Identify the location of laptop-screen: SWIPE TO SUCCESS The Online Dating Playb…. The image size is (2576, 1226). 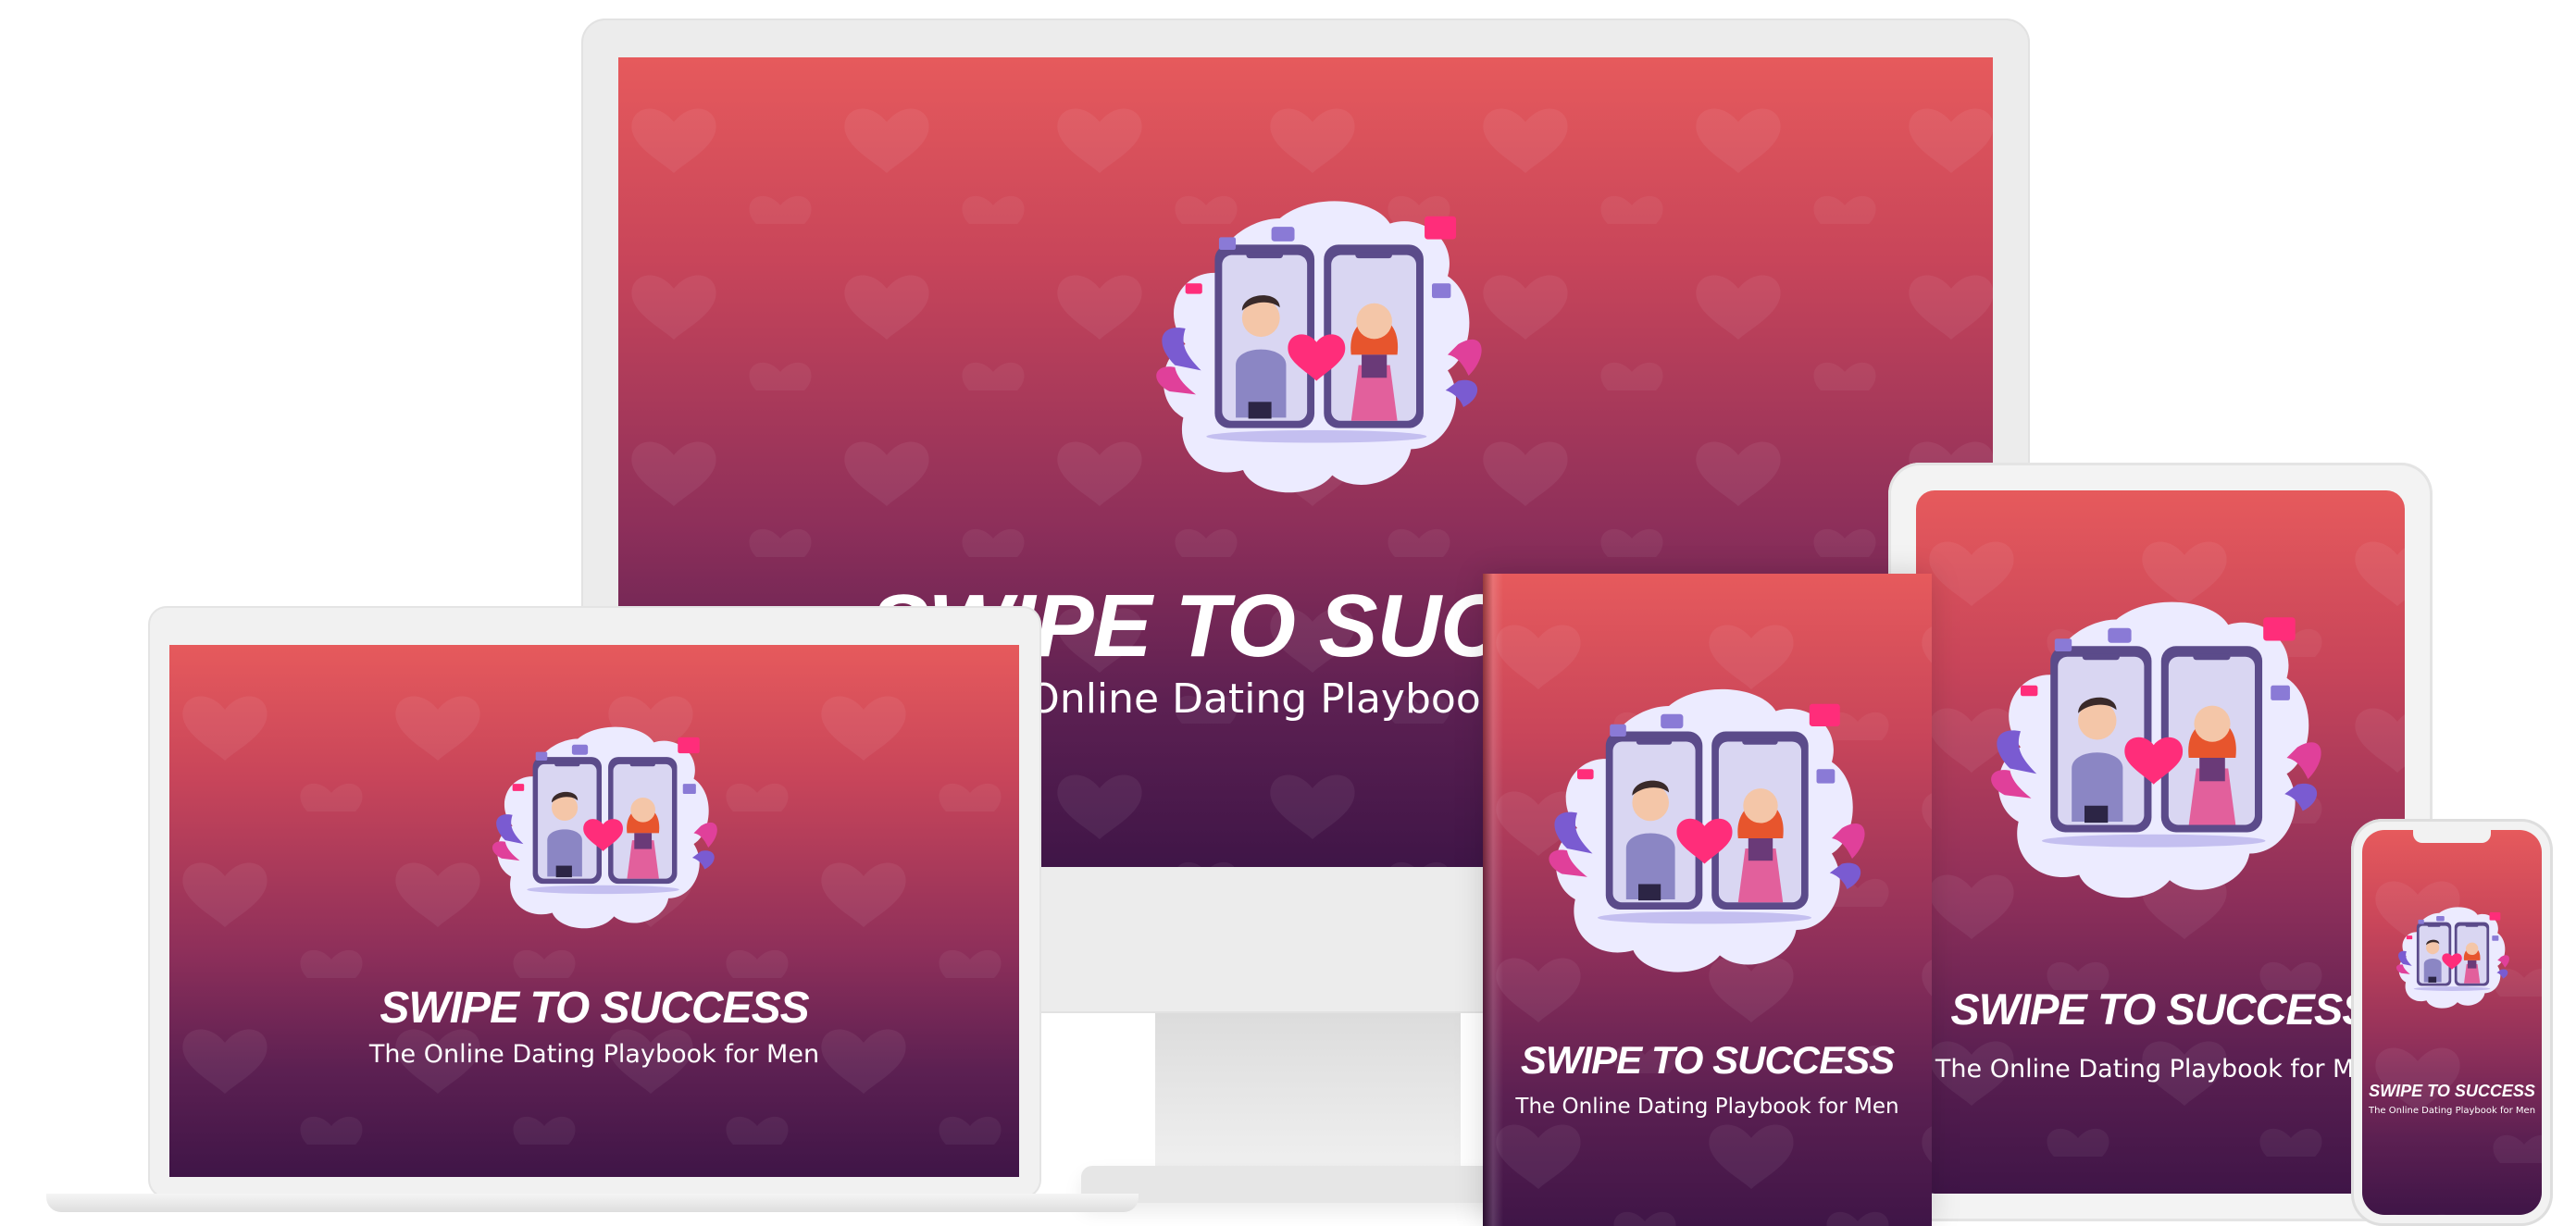
(594, 911).